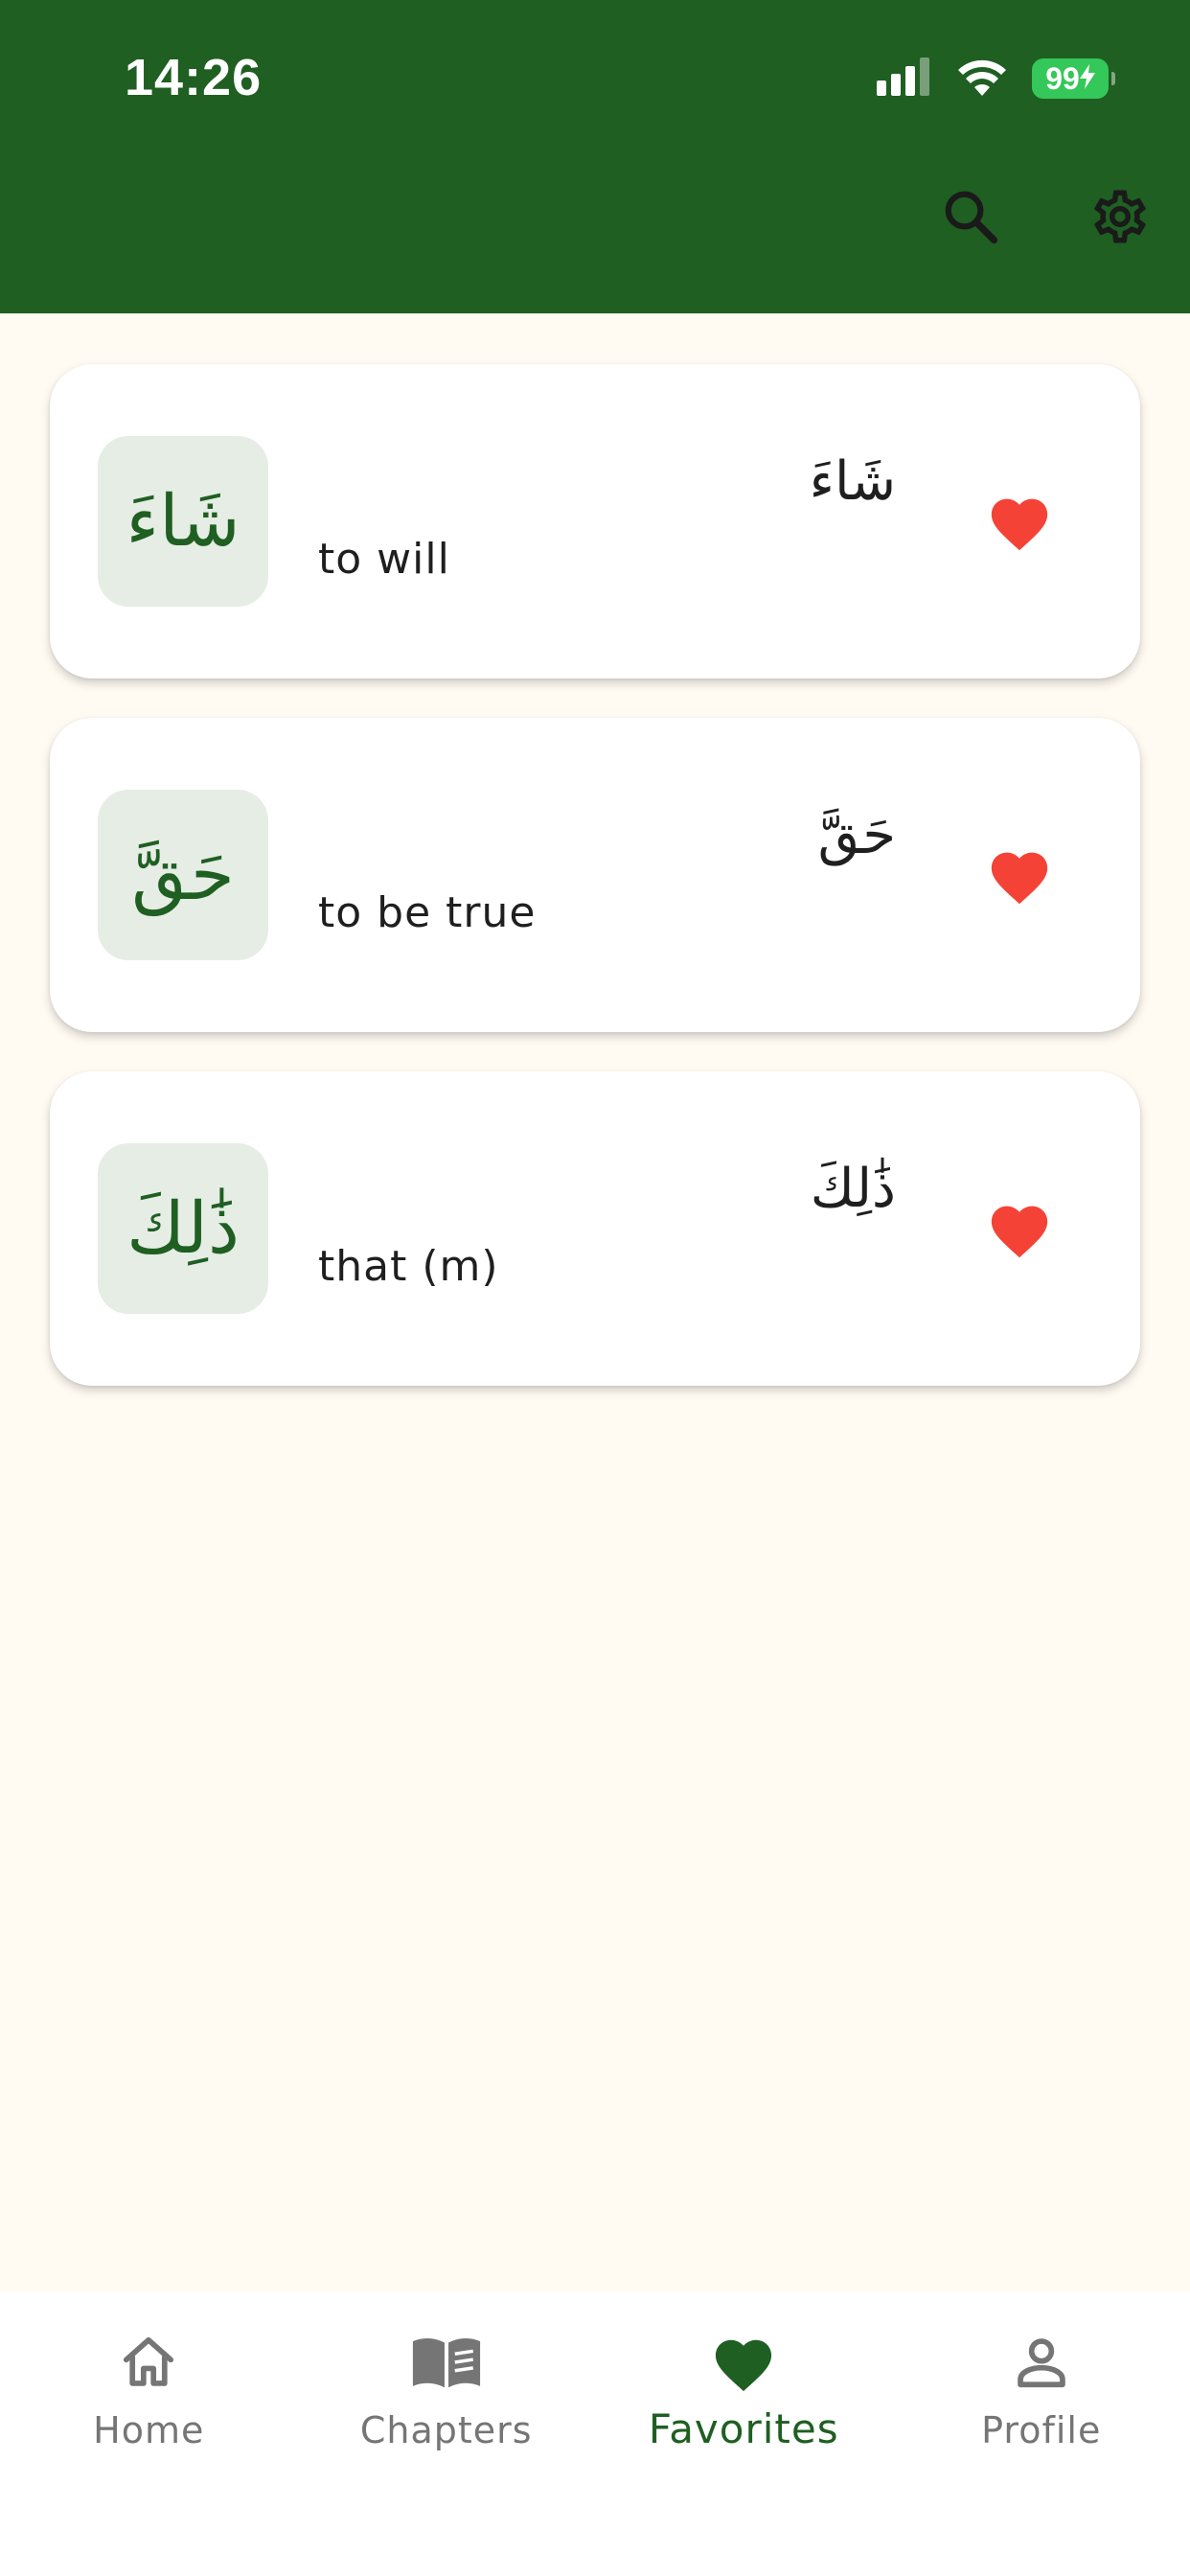 Image resolution: width=1190 pixels, height=2576 pixels. I want to click on word-meaning: to be true, so click(428, 912).